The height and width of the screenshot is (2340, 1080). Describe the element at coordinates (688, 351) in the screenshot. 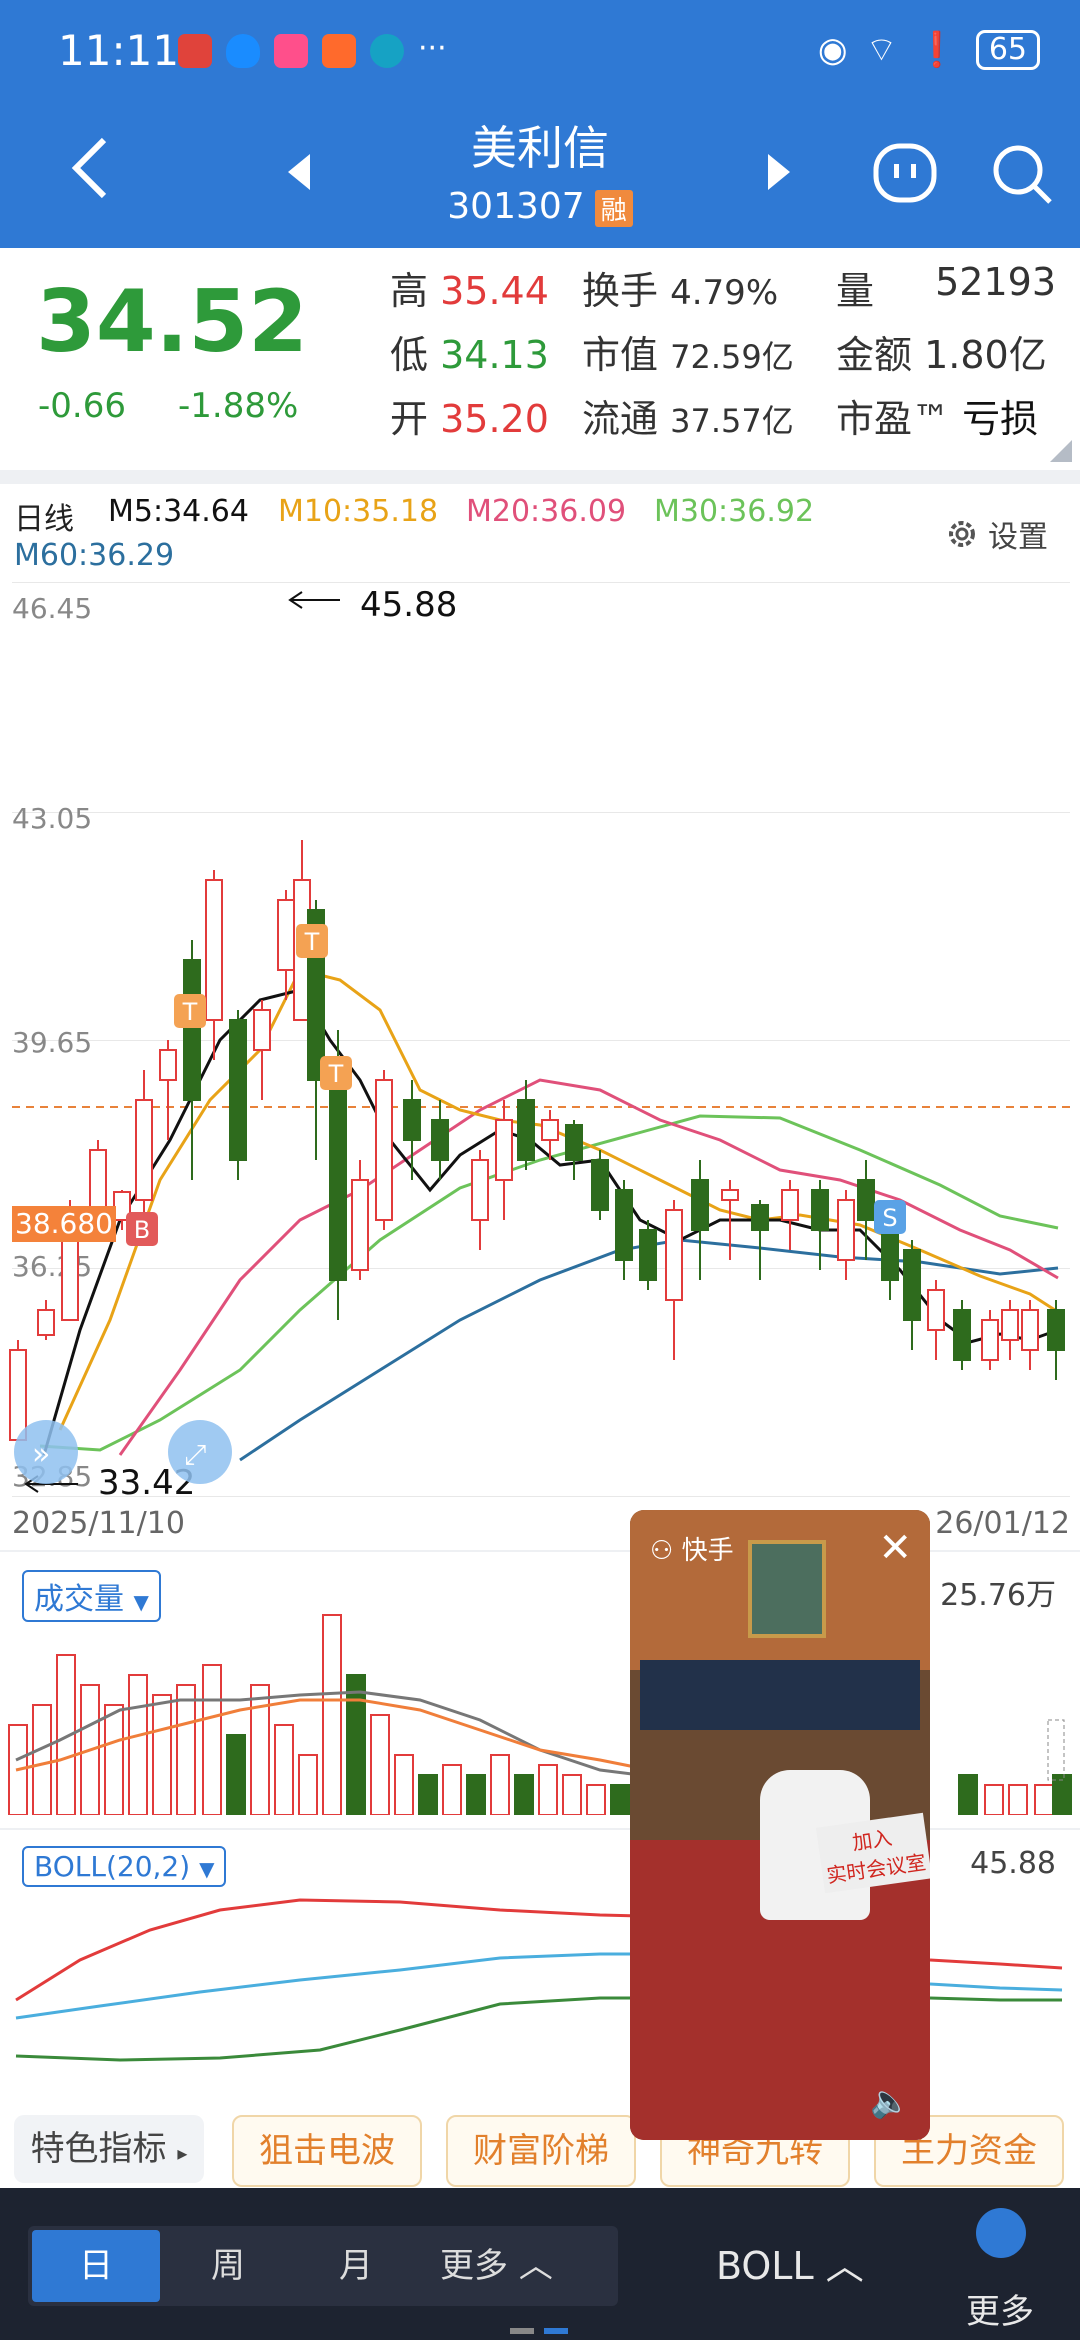

I see `mktcap-stat: 市值 72.59亿` at that location.